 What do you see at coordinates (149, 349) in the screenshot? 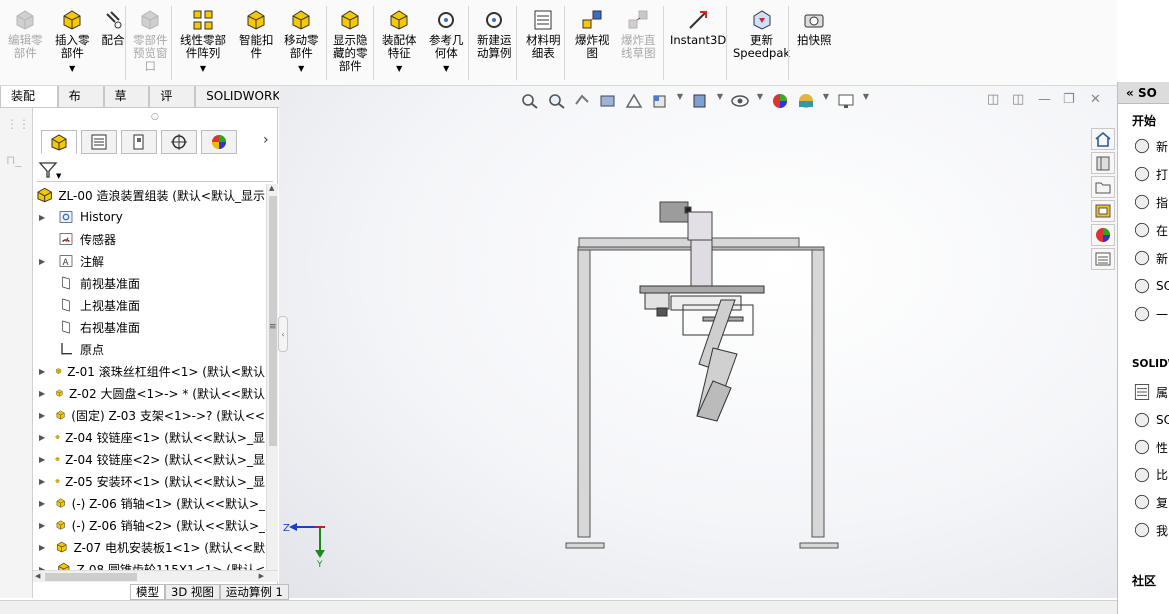
I see `tree-item: 原点` at bounding box center [149, 349].